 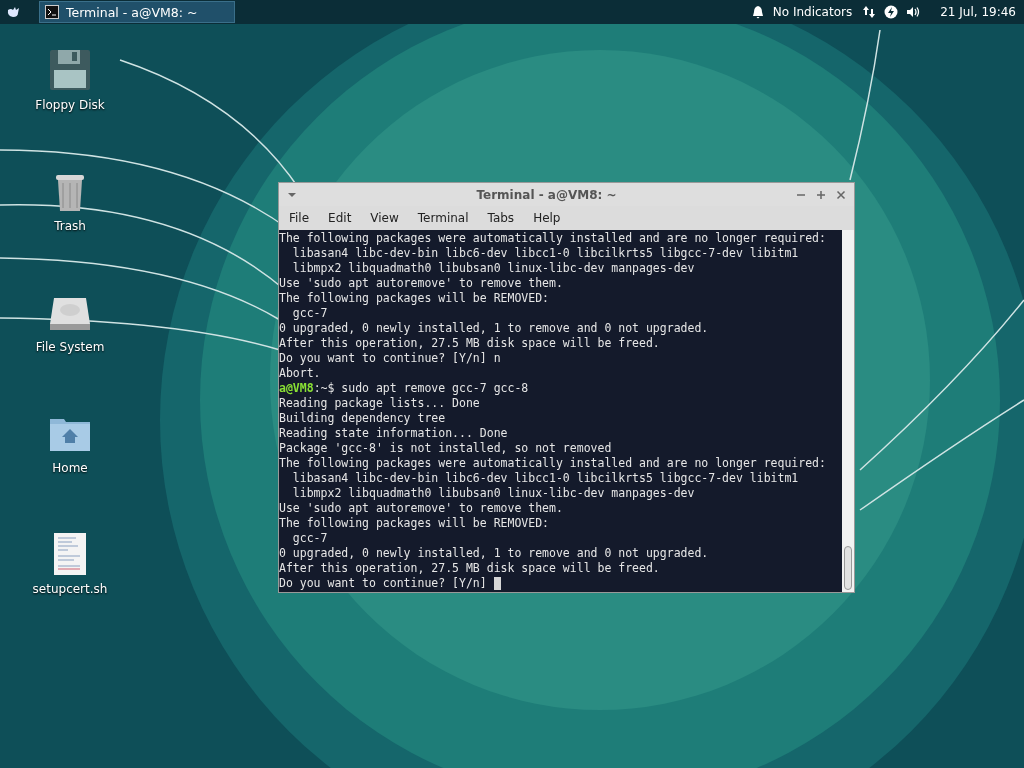 I want to click on maximize-icon, so click(x=821, y=194).